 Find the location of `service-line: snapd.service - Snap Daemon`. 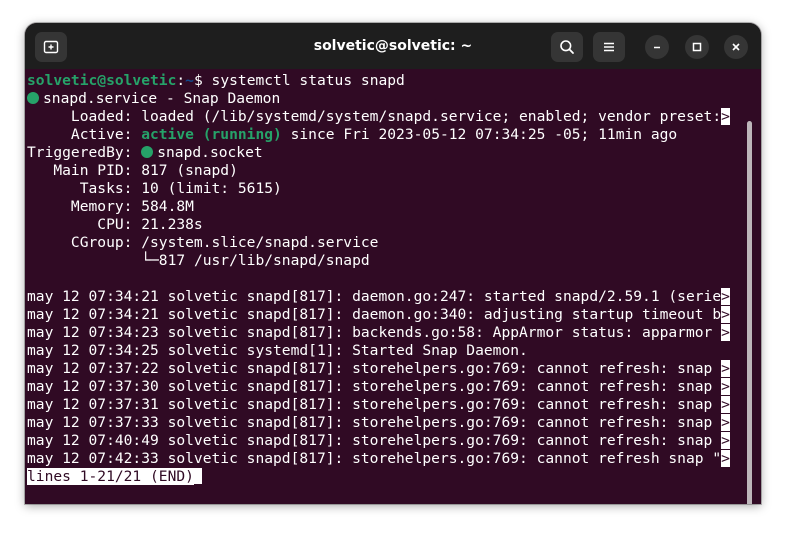

service-line: snapd.service - Snap Daemon is located at coordinates (153, 99).